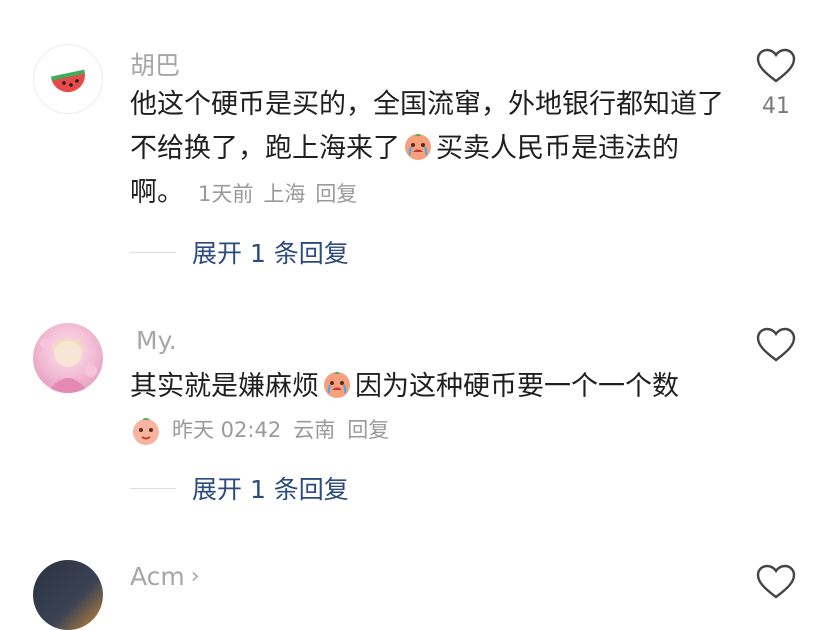  I want to click on chevron-right-icon: ›, so click(195, 576).